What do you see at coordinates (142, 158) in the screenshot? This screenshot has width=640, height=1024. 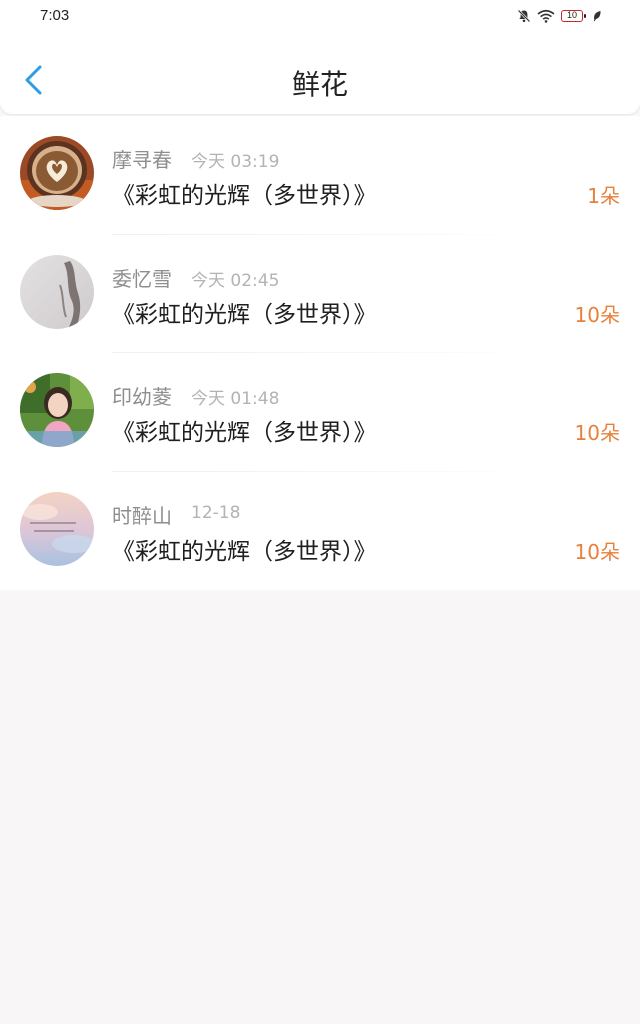 I see `user-name: 摩寻春` at bounding box center [142, 158].